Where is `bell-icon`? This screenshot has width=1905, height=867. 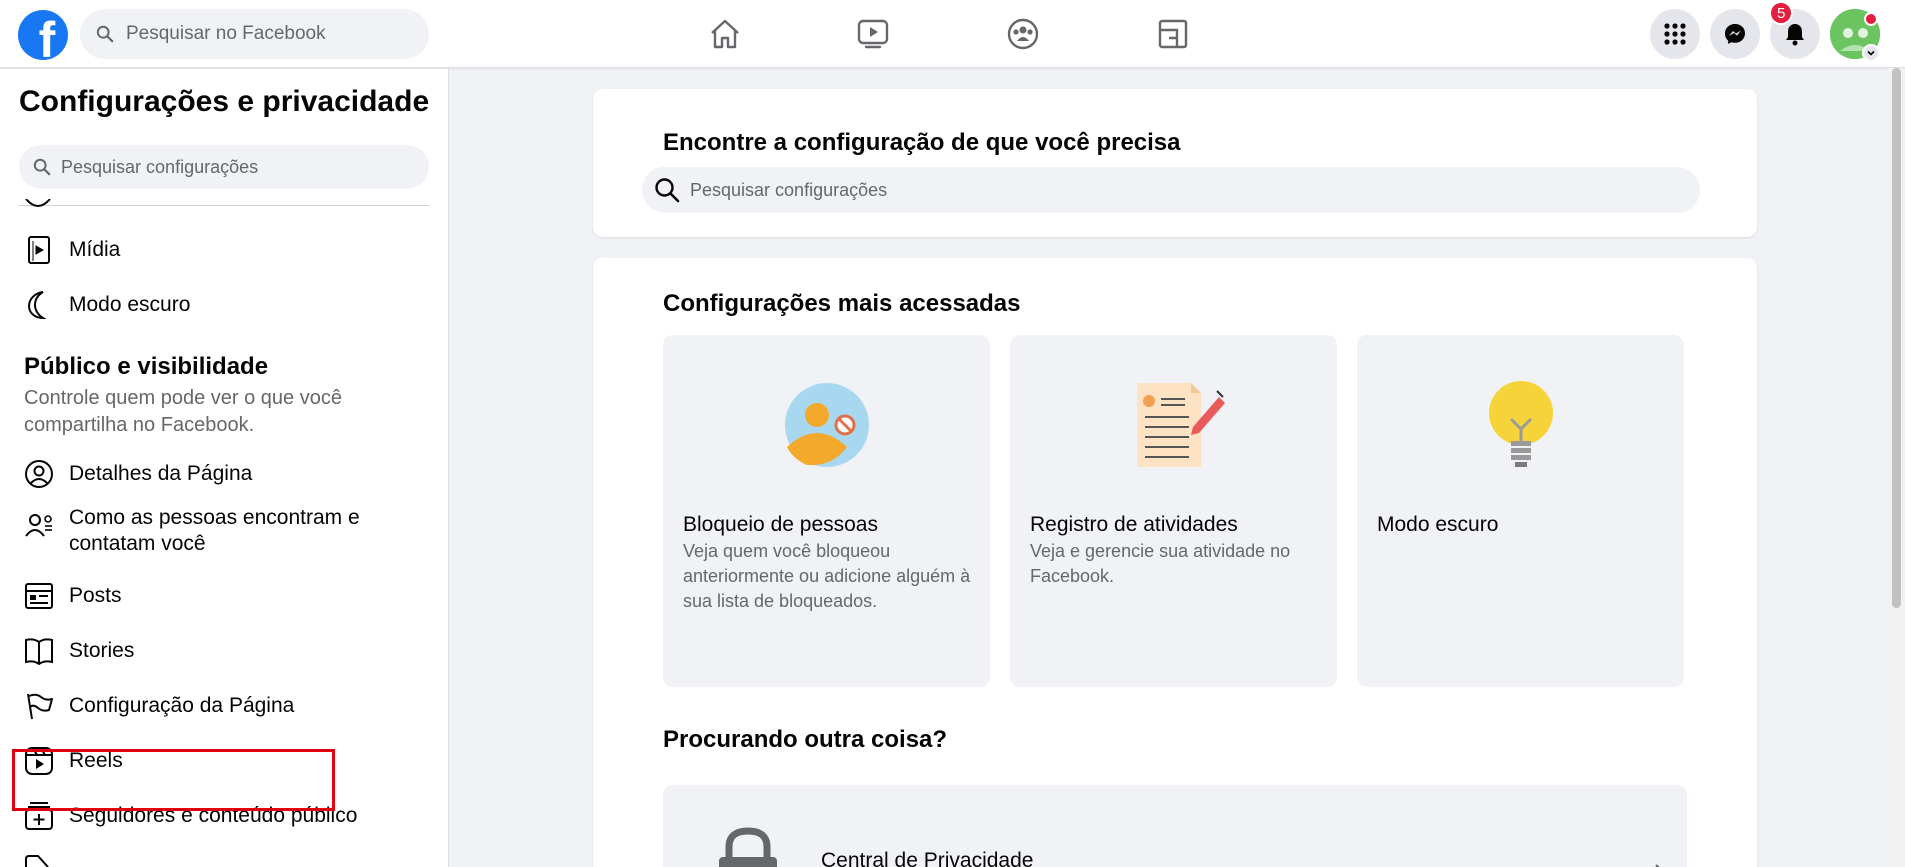 bell-icon is located at coordinates (1795, 35).